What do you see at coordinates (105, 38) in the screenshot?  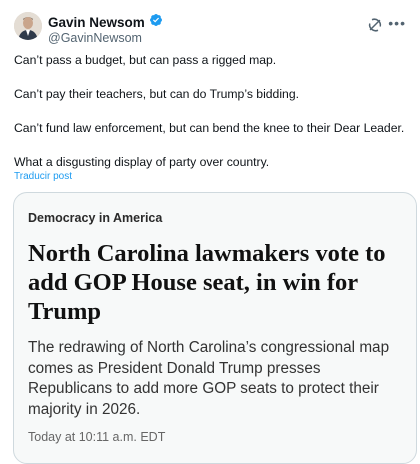 I see `author-handle: @GavinNewsom` at bounding box center [105, 38].